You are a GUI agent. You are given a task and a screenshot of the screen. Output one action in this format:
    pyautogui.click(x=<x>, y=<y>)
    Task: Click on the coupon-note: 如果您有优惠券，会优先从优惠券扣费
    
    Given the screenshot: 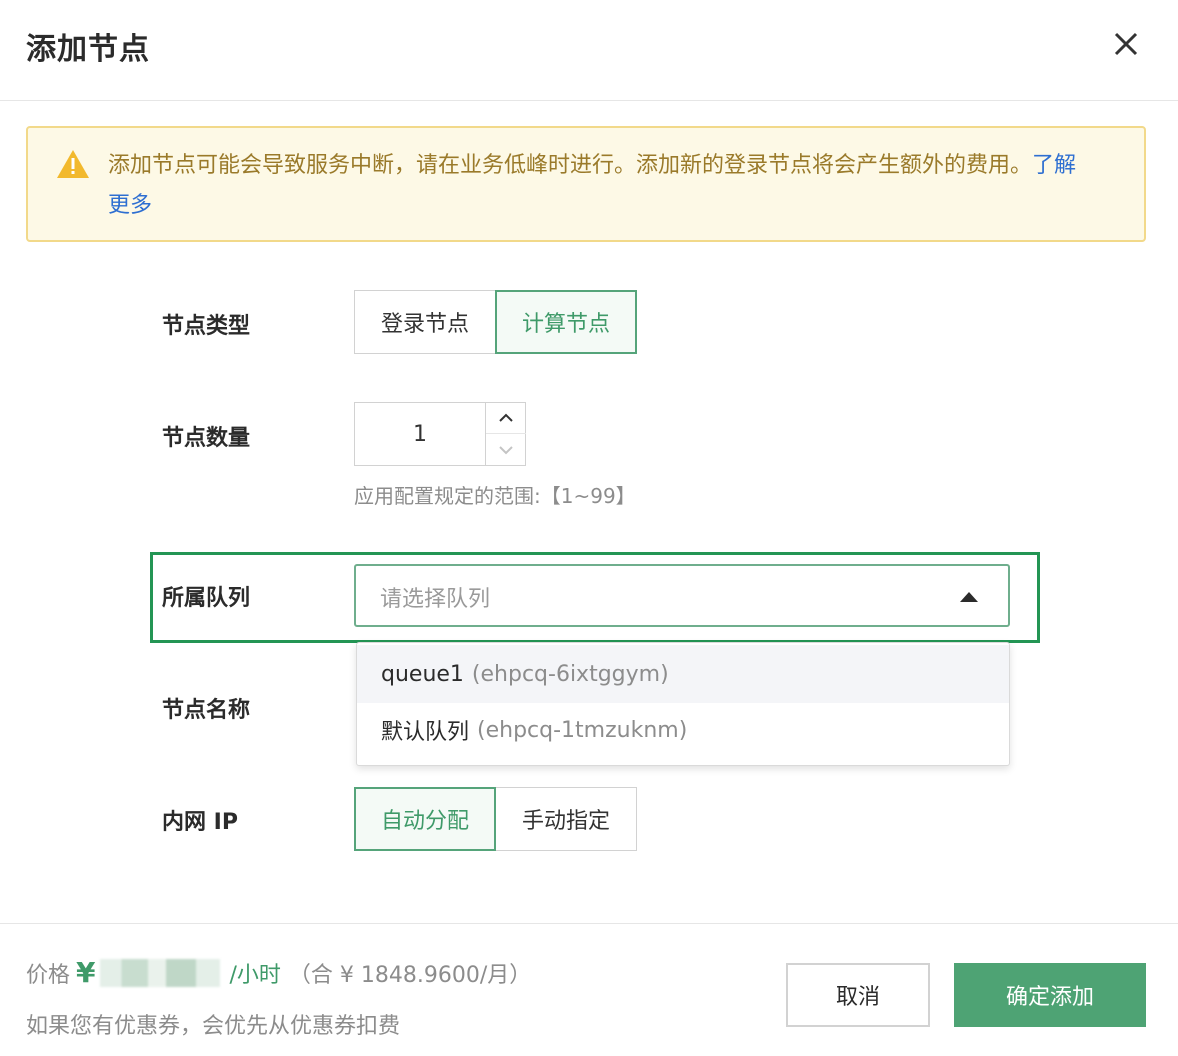 What is the action you would take?
    pyautogui.click(x=213, y=1026)
    